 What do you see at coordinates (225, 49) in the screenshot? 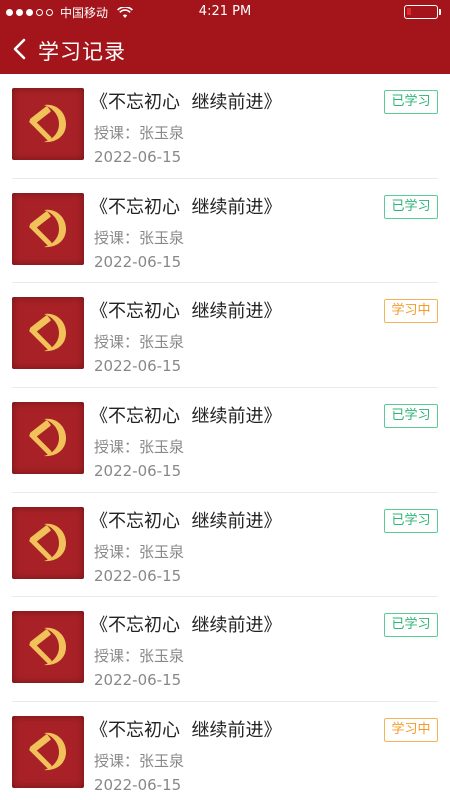
I see `nav-bar: 学习记录` at bounding box center [225, 49].